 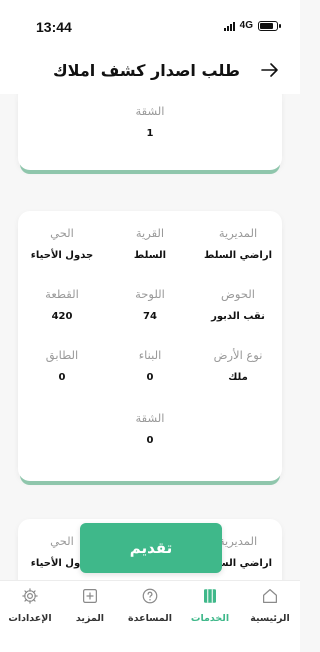 What do you see at coordinates (54, 27) in the screenshot?
I see `status-time: 13:44` at bounding box center [54, 27].